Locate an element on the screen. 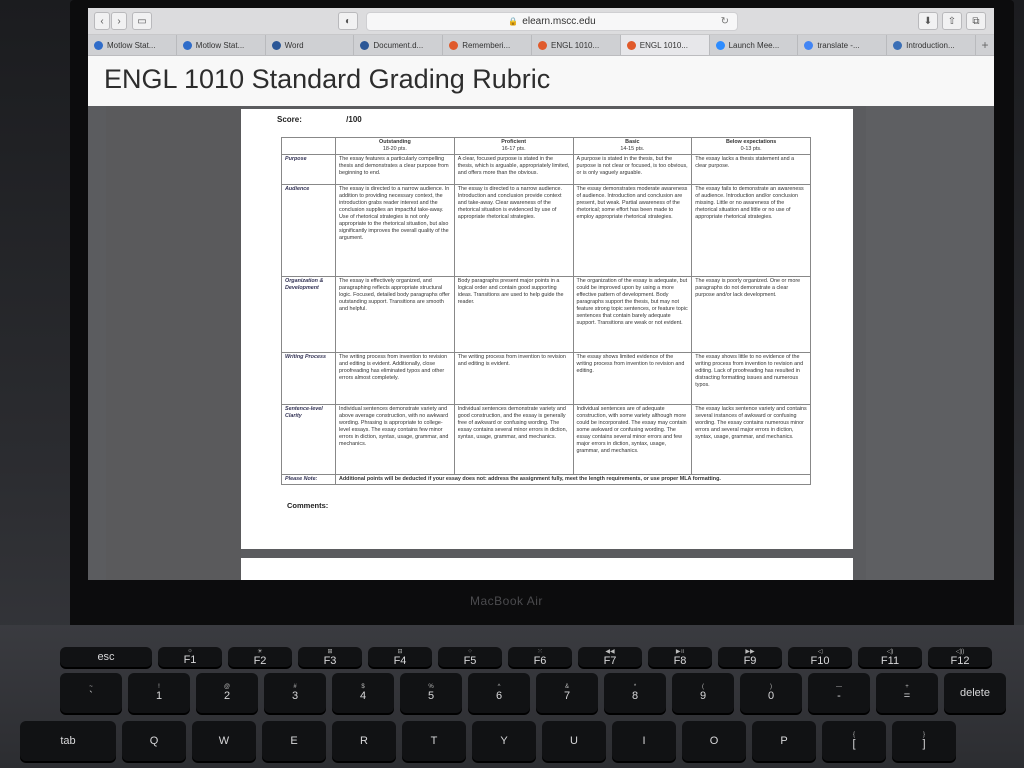  forward-button: › is located at coordinates (119, 21).